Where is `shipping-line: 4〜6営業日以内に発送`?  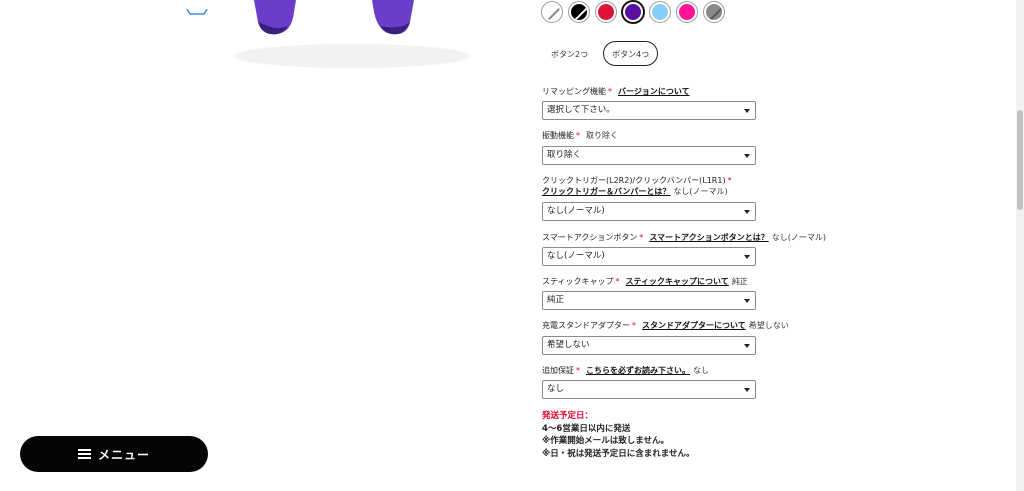
shipping-line: 4〜6営業日以内に発送 is located at coordinates (586, 428).